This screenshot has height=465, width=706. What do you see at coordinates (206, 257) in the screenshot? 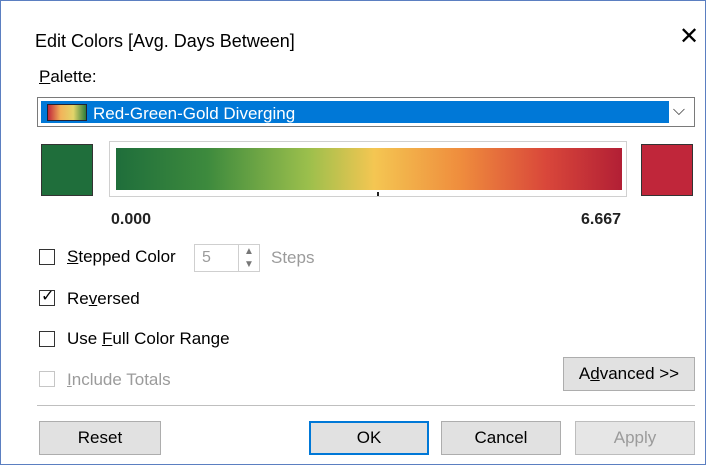
I see `steps-value: 5` at bounding box center [206, 257].